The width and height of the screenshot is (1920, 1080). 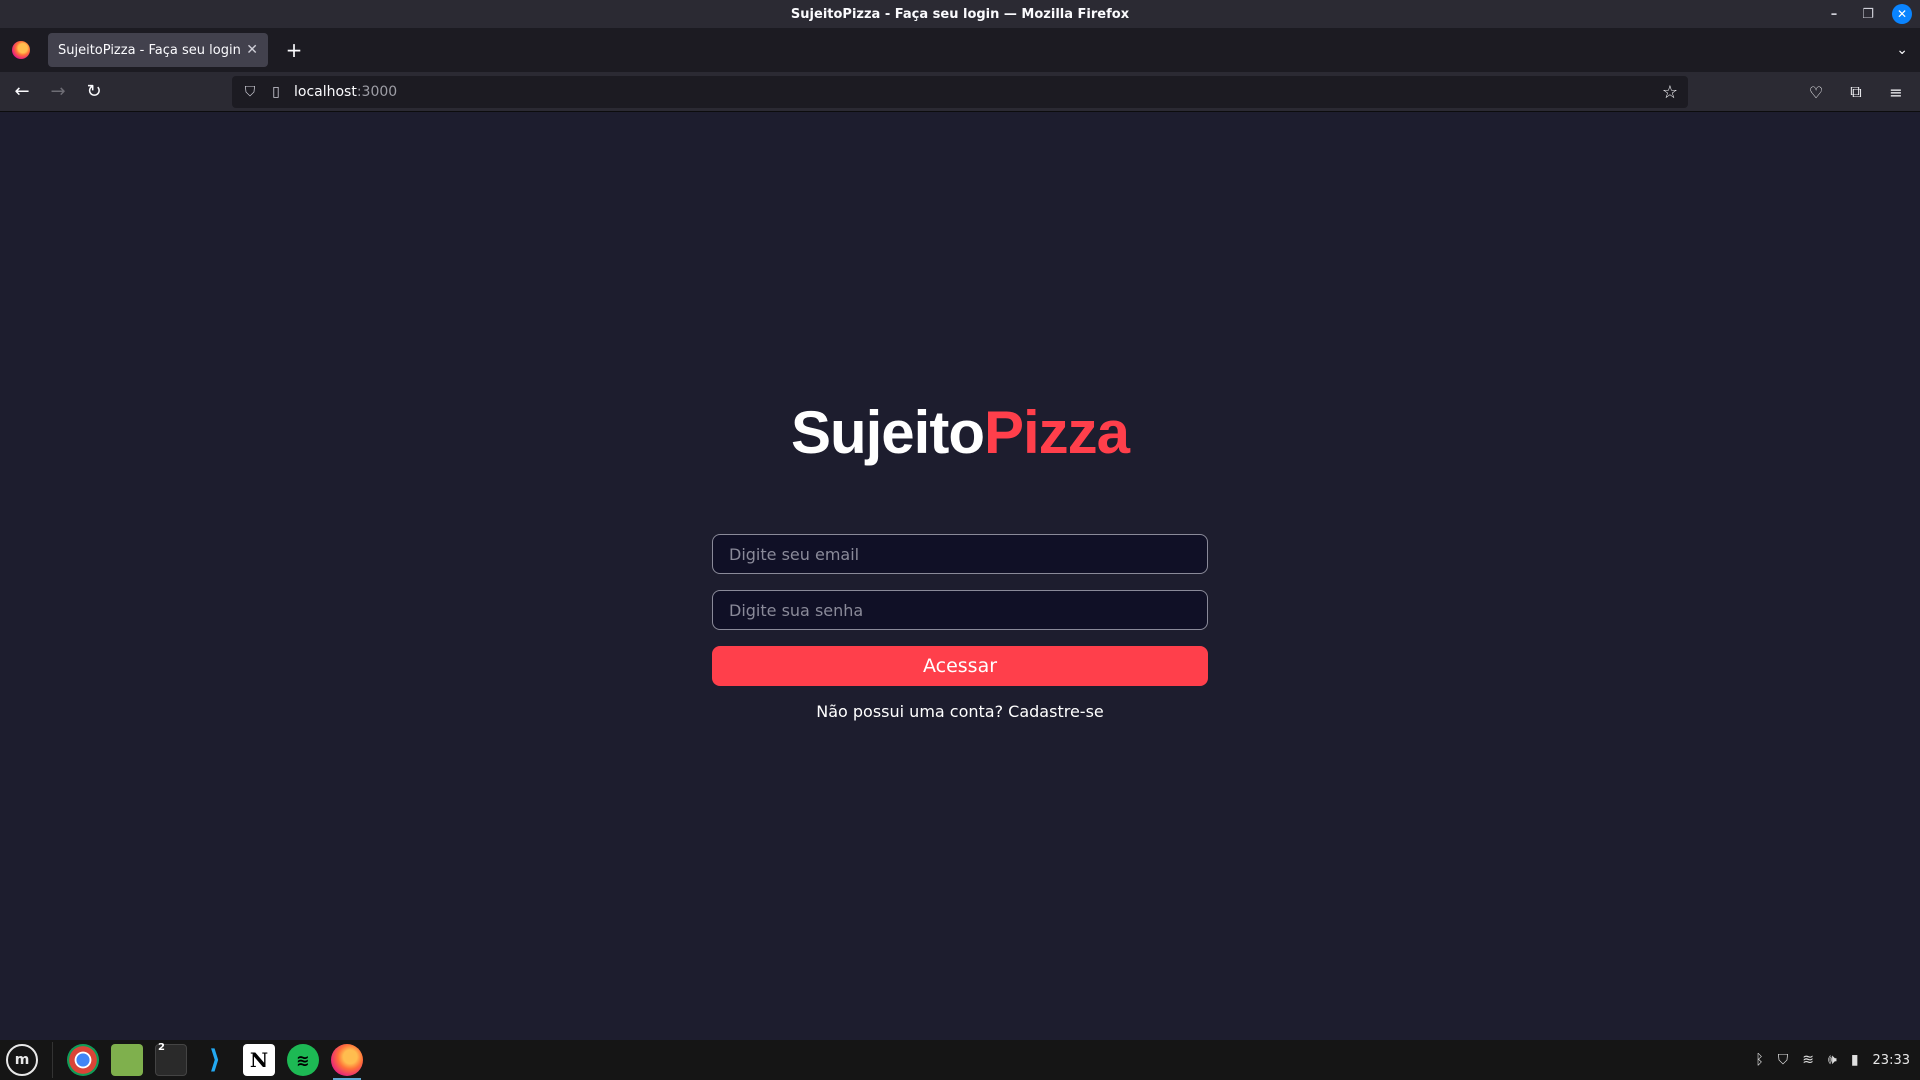 What do you see at coordinates (1855, 1060) in the screenshot?
I see `battery-icon: ▮` at bounding box center [1855, 1060].